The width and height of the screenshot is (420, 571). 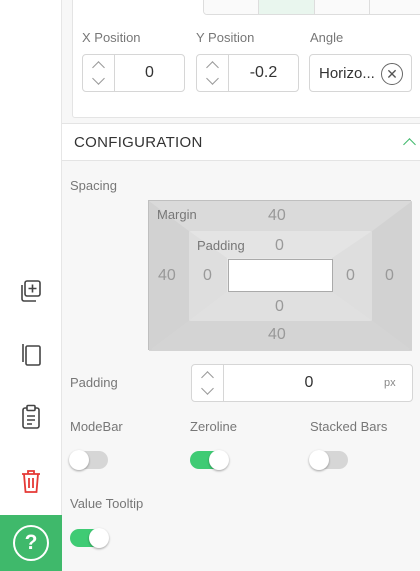 I want to click on margin-label: Margin, so click(x=177, y=214).